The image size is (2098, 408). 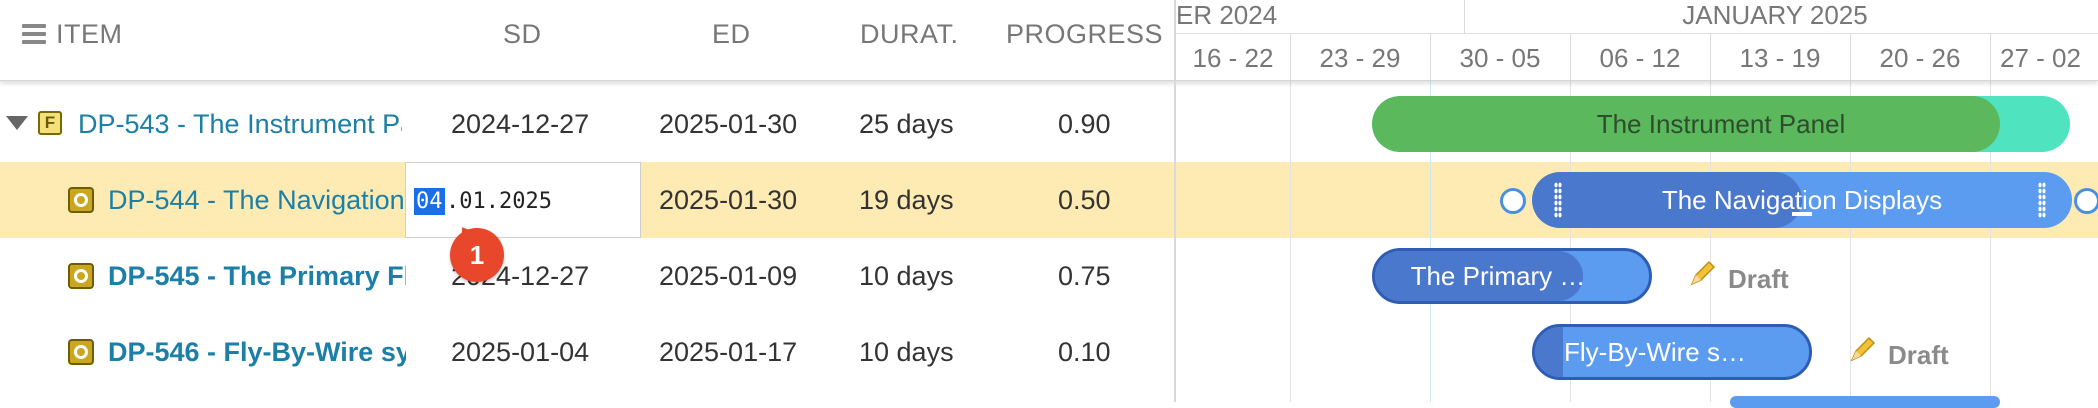 What do you see at coordinates (1780, 58) in the screenshot?
I see `week-label: 13 - 19` at bounding box center [1780, 58].